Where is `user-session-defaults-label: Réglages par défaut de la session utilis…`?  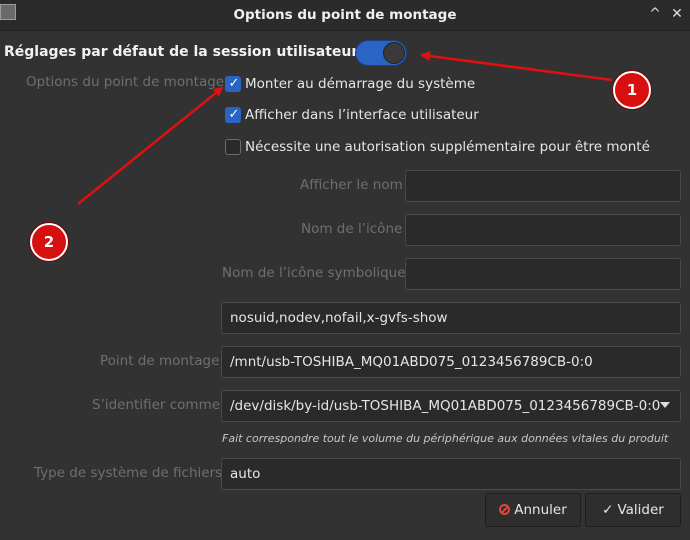
user-session-defaults-label: Réglages par défaut de la session utilis… is located at coordinates (181, 52).